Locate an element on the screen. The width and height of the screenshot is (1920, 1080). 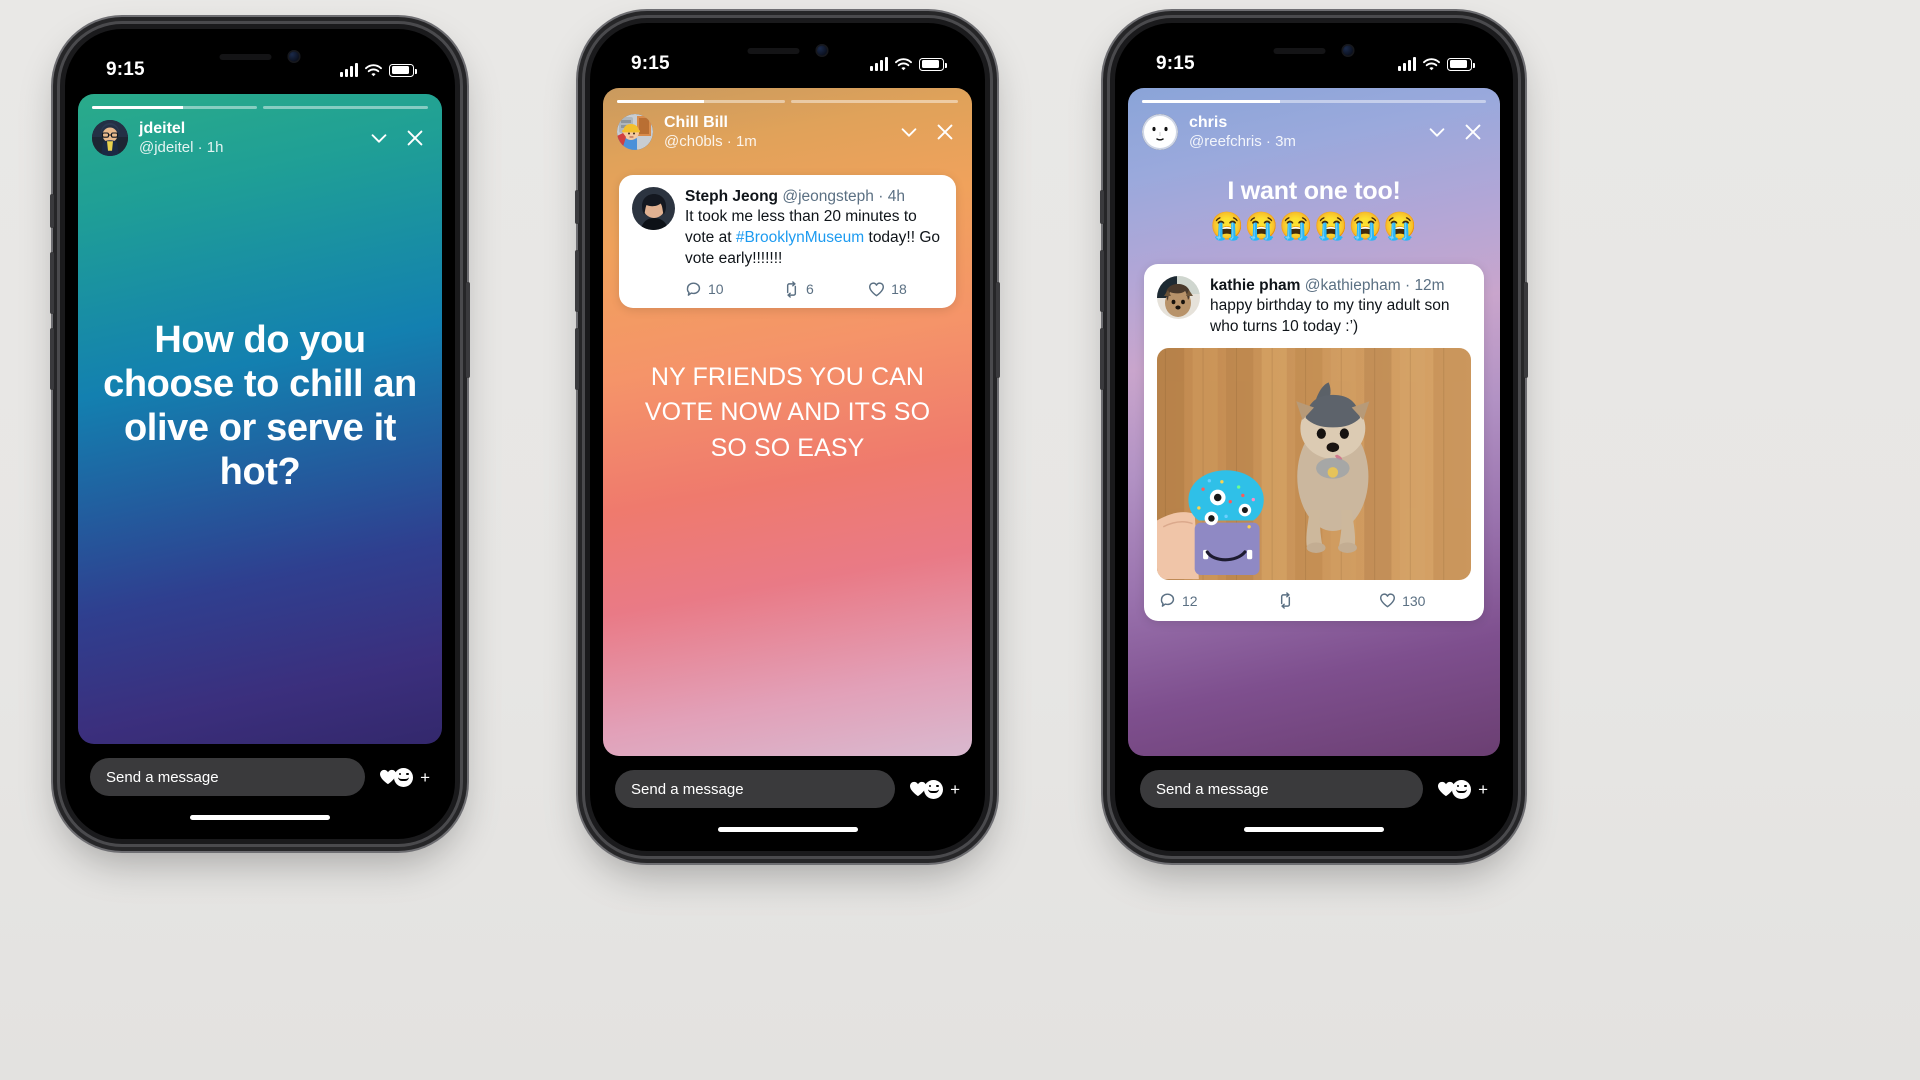
retweet-stat is located at coordinates (1328, 600).